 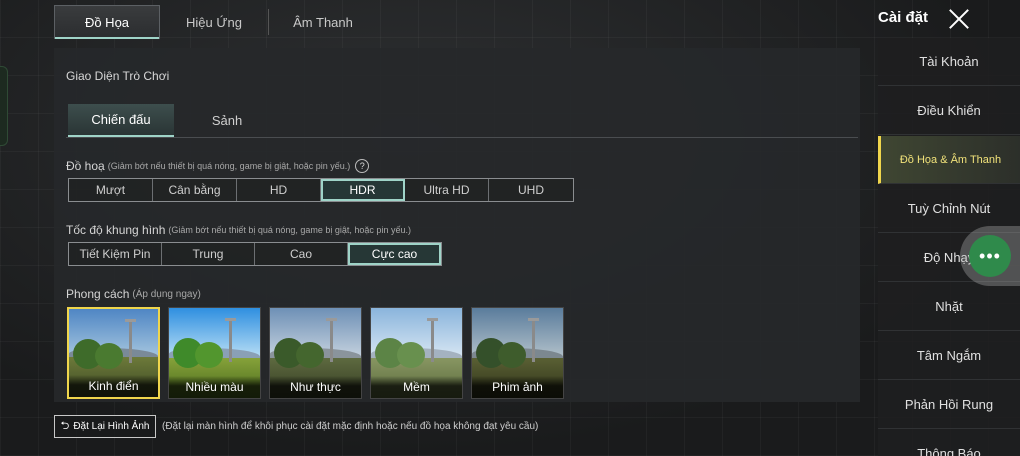 What do you see at coordinates (214, 387) in the screenshot?
I see `style-caption: Nhiều màu` at bounding box center [214, 387].